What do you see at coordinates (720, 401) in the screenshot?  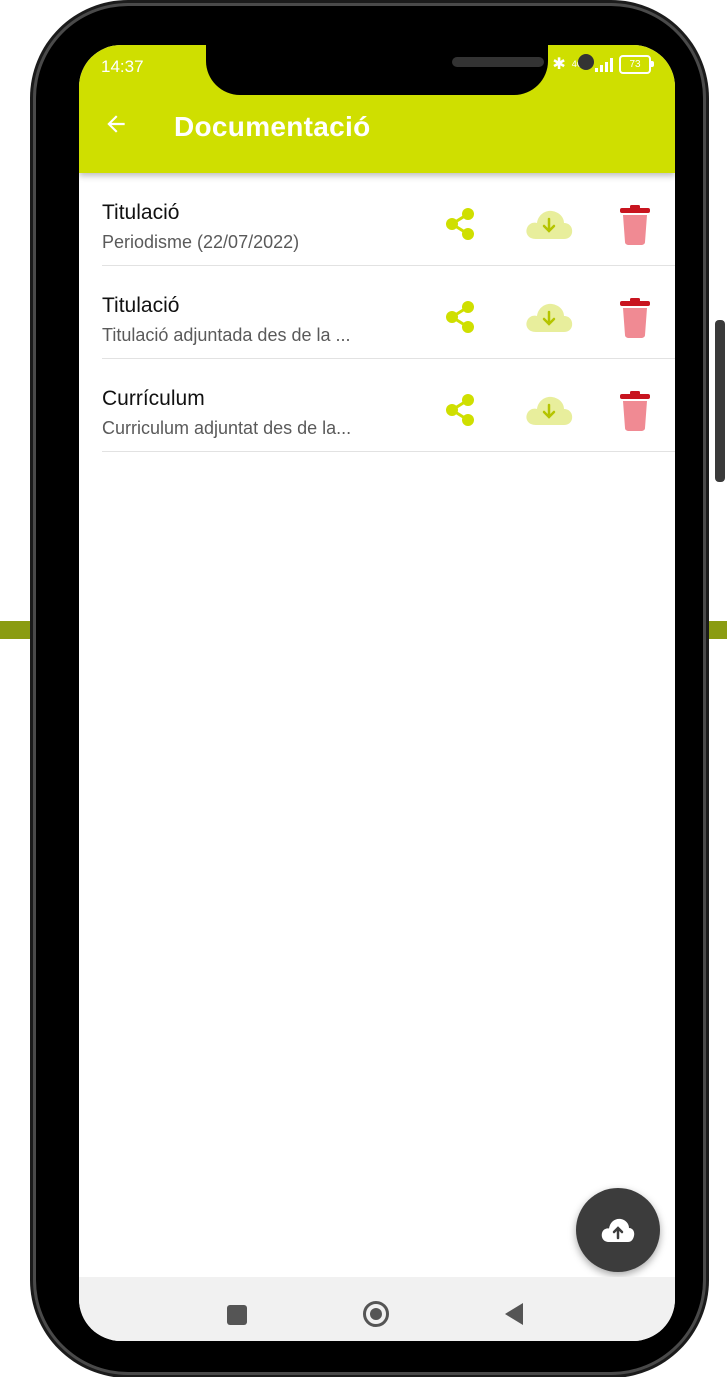 I see `phone-power-button` at bounding box center [720, 401].